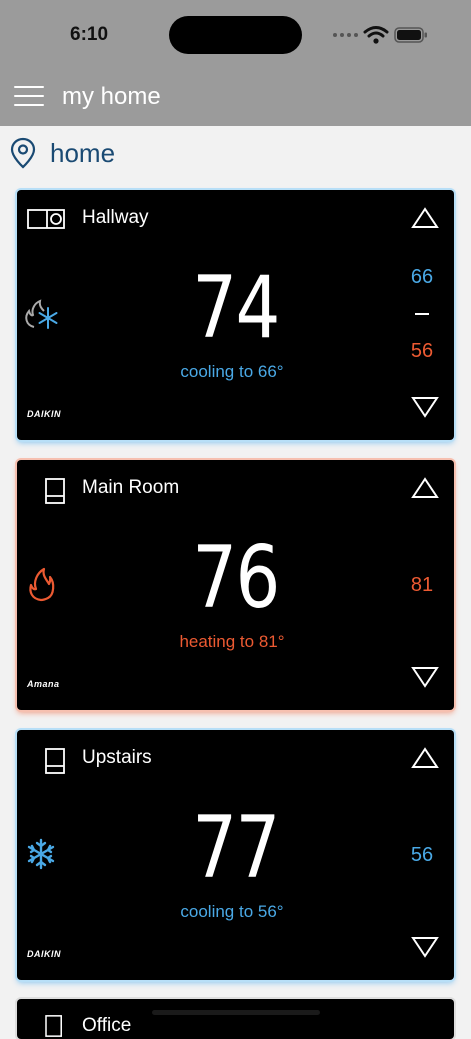 The height and width of the screenshot is (1039, 471). I want to click on heat-setpoint: 81, so click(422, 585).